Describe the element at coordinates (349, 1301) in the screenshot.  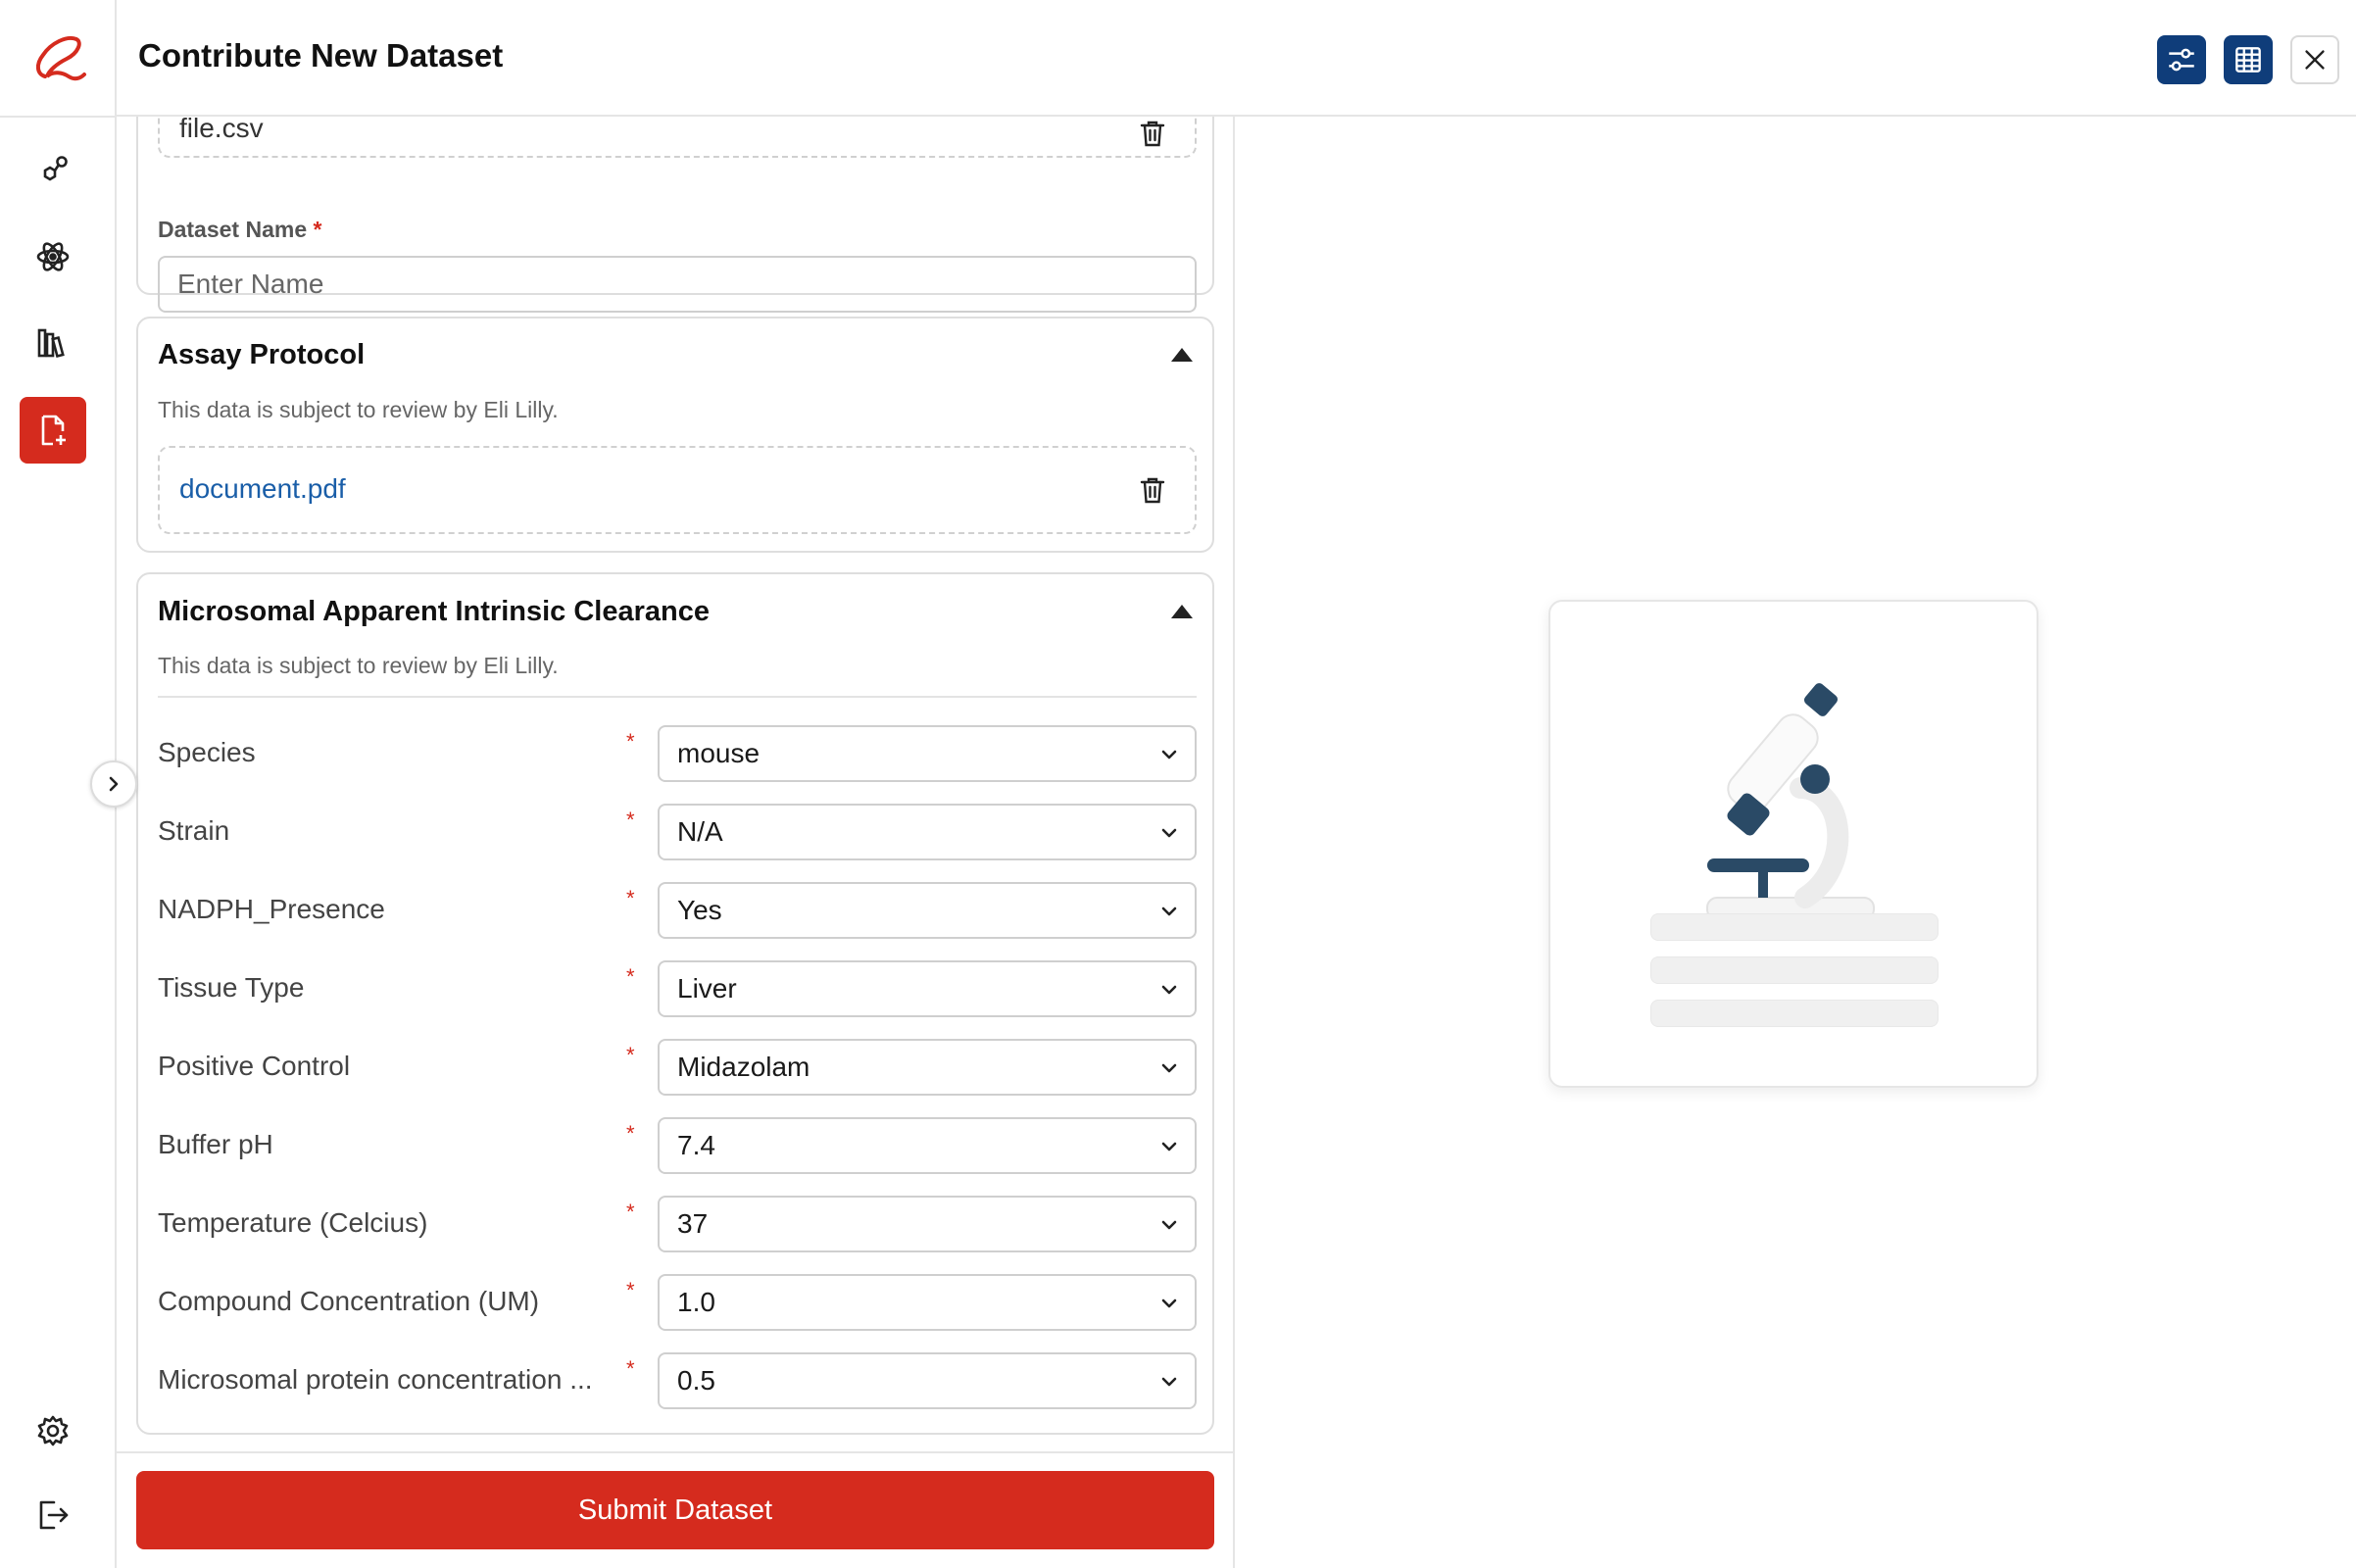
I see `field-label: Compound Concentration (UM)` at that location.